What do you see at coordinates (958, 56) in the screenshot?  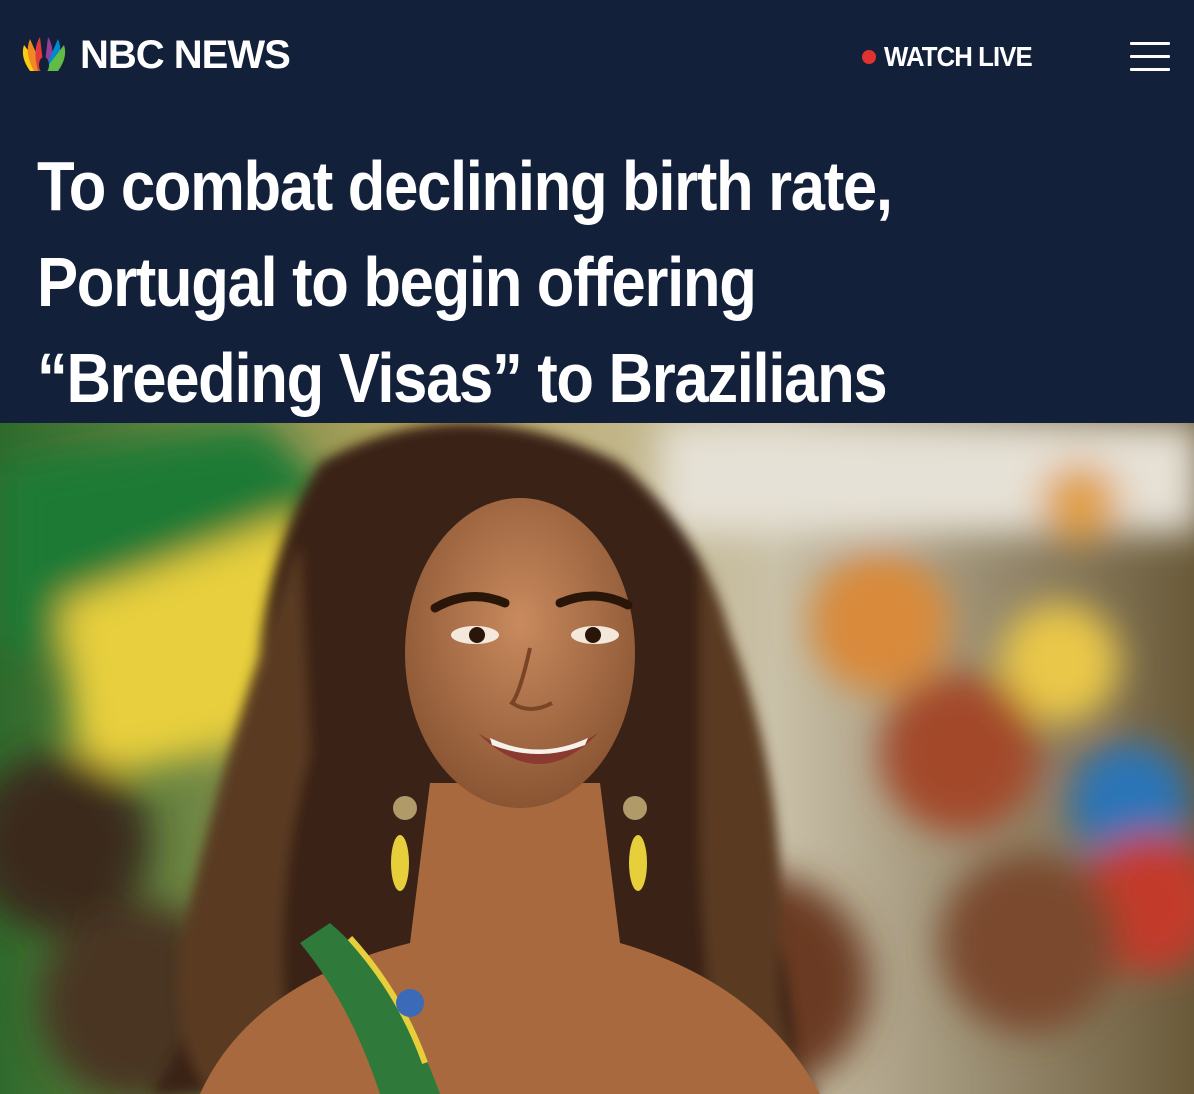 I see `watch-live-label: WATCH LIVE` at bounding box center [958, 56].